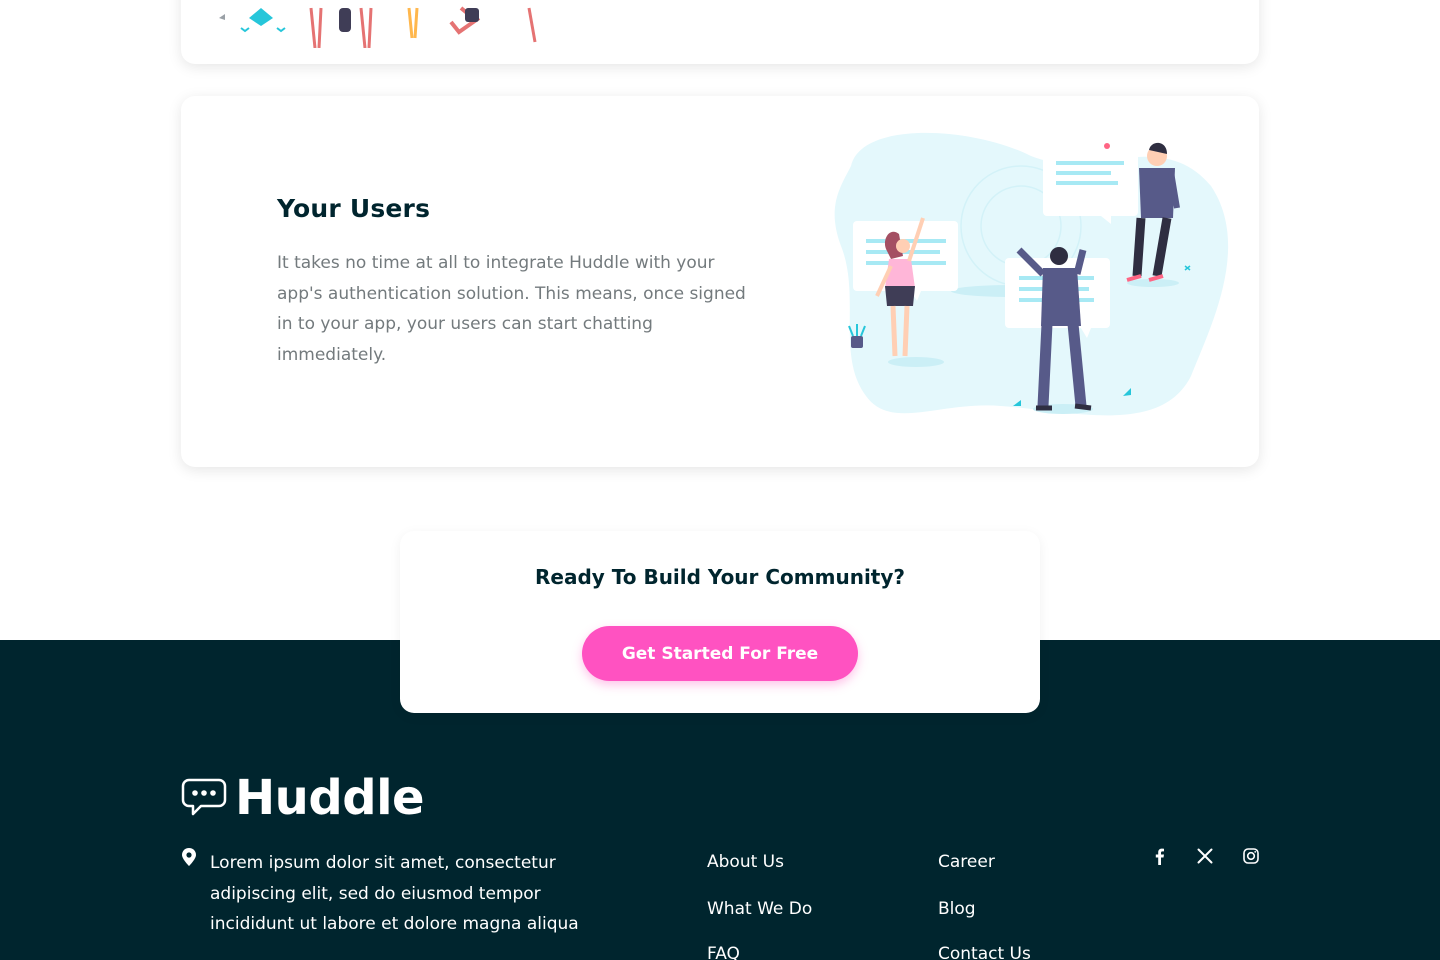 This screenshot has height=960, width=1440. I want to click on get-started-button: Get Started For Free, so click(720, 653).